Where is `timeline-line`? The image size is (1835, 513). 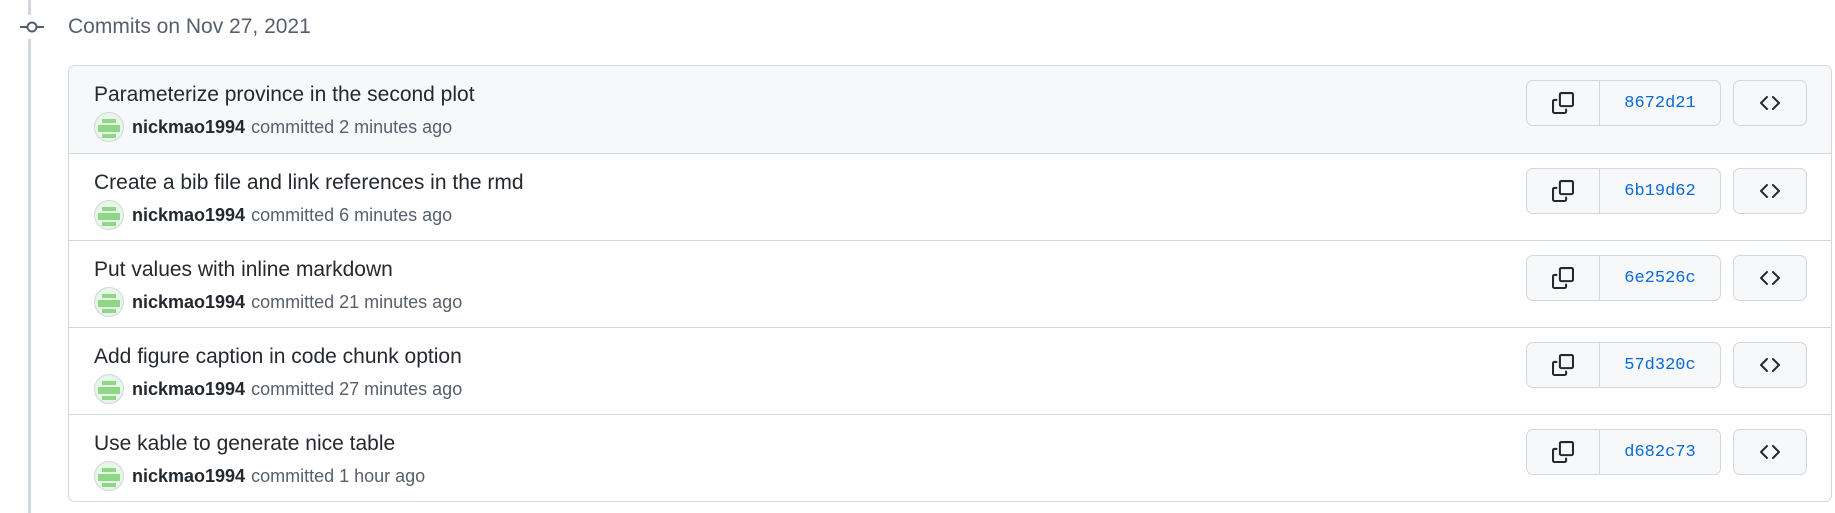
timeline-line is located at coordinates (29, 256).